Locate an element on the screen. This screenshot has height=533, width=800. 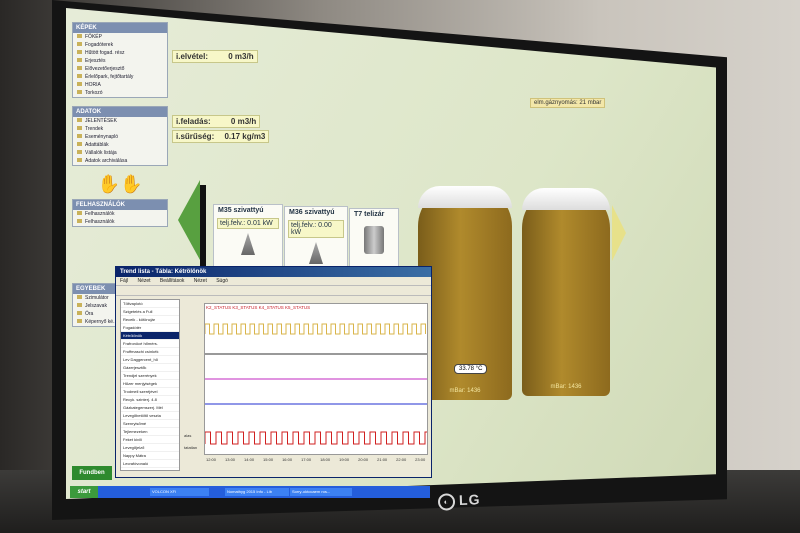
trend-variable-item: Lecrafóvonaló is located at coordinates (150, 464).